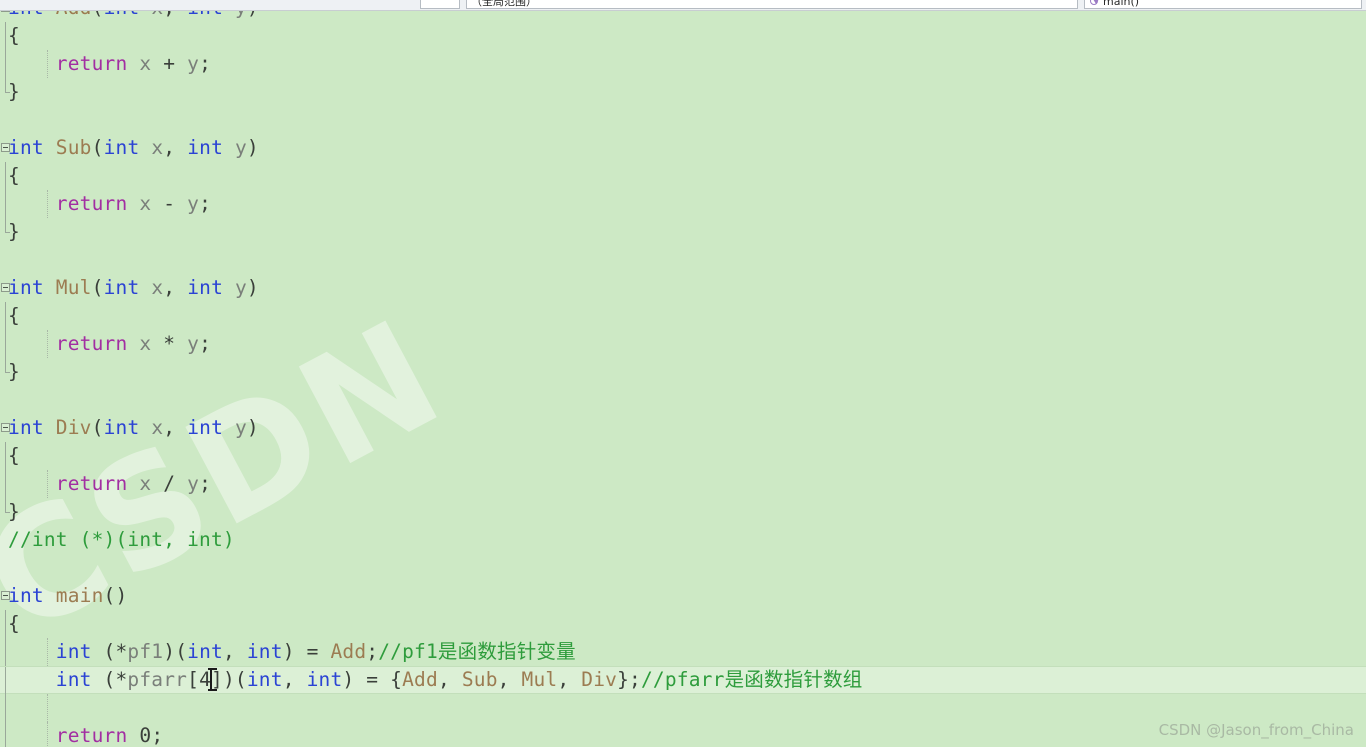  Describe the element at coordinates (683, 148) in the screenshot. I see `code-line: int Sub(int x, int y)` at that location.